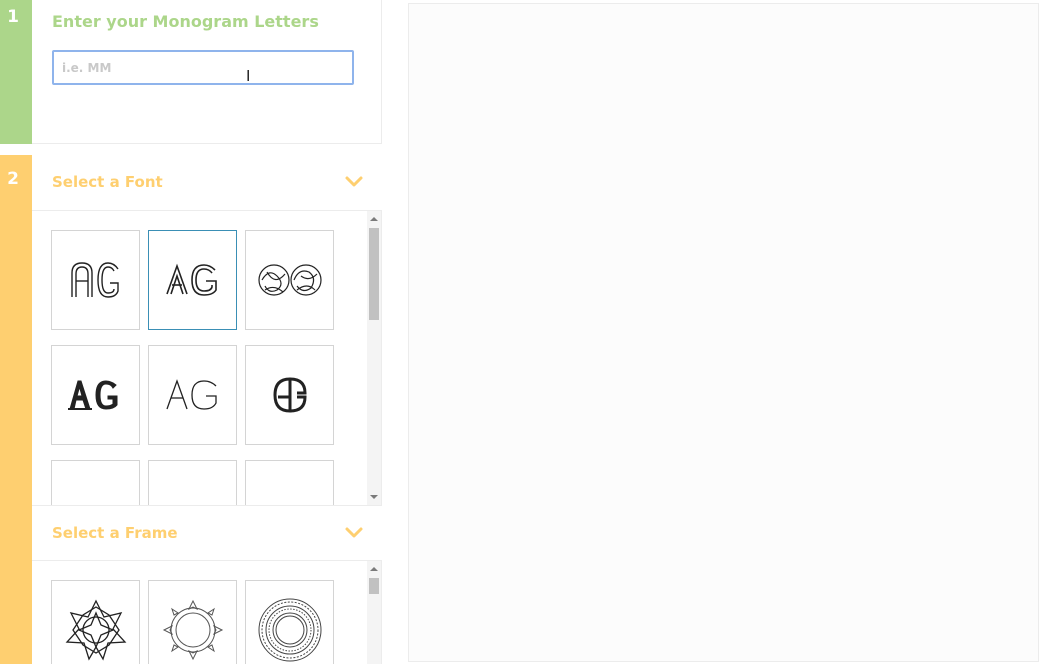  I want to click on step-1-bar: 1, so click(16, 72).